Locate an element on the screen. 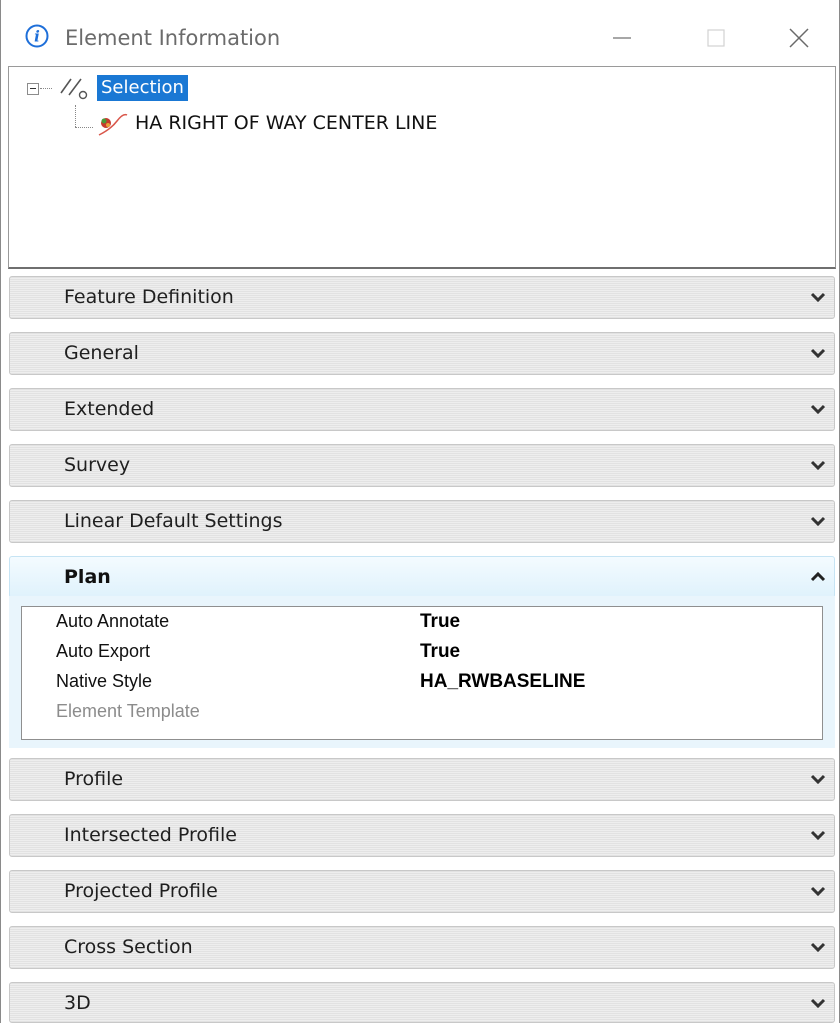 The width and height of the screenshot is (840, 1024). section-label: 3D is located at coordinates (77, 1003).